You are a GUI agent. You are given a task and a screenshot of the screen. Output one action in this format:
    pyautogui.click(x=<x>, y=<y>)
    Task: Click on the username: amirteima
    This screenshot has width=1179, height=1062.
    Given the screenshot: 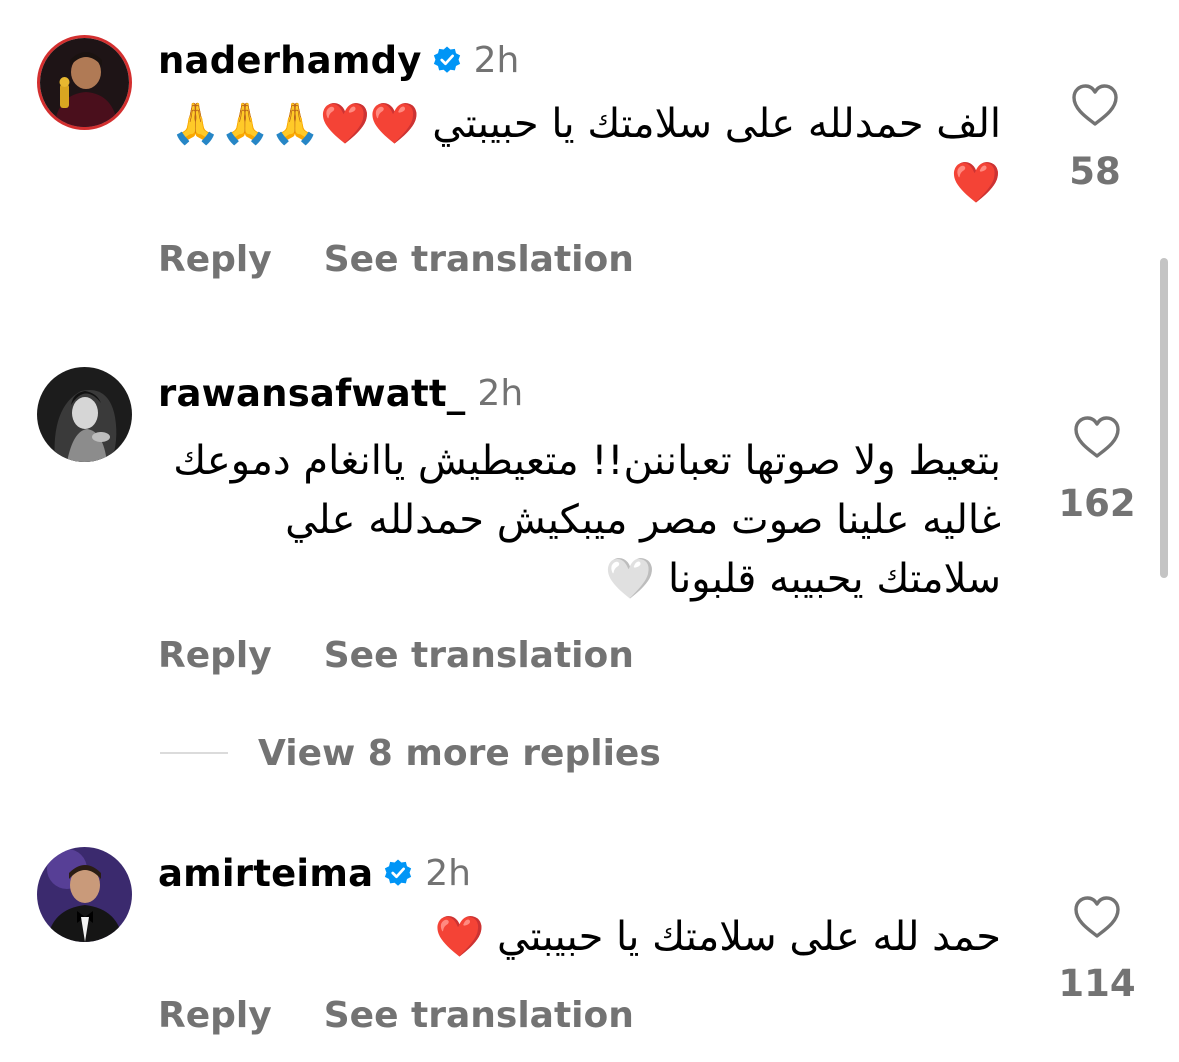 What is the action you would take?
    pyautogui.click(x=265, y=873)
    